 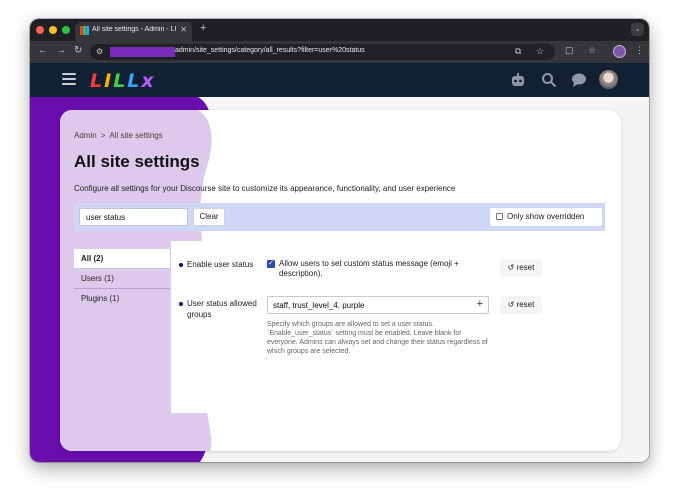 What do you see at coordinates (639, 50) in the screenshot?
I see `browser-menu-icon: ⋮` at bounding box center [639, 50].